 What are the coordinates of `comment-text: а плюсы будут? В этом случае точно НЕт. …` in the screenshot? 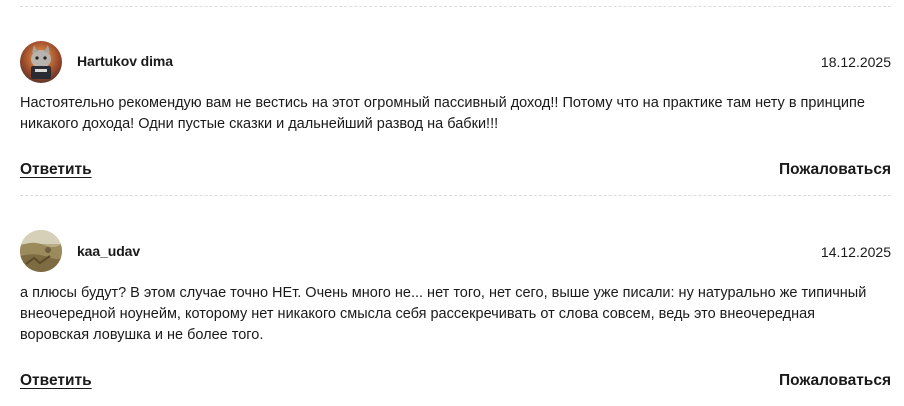 It's located at (443, 314).